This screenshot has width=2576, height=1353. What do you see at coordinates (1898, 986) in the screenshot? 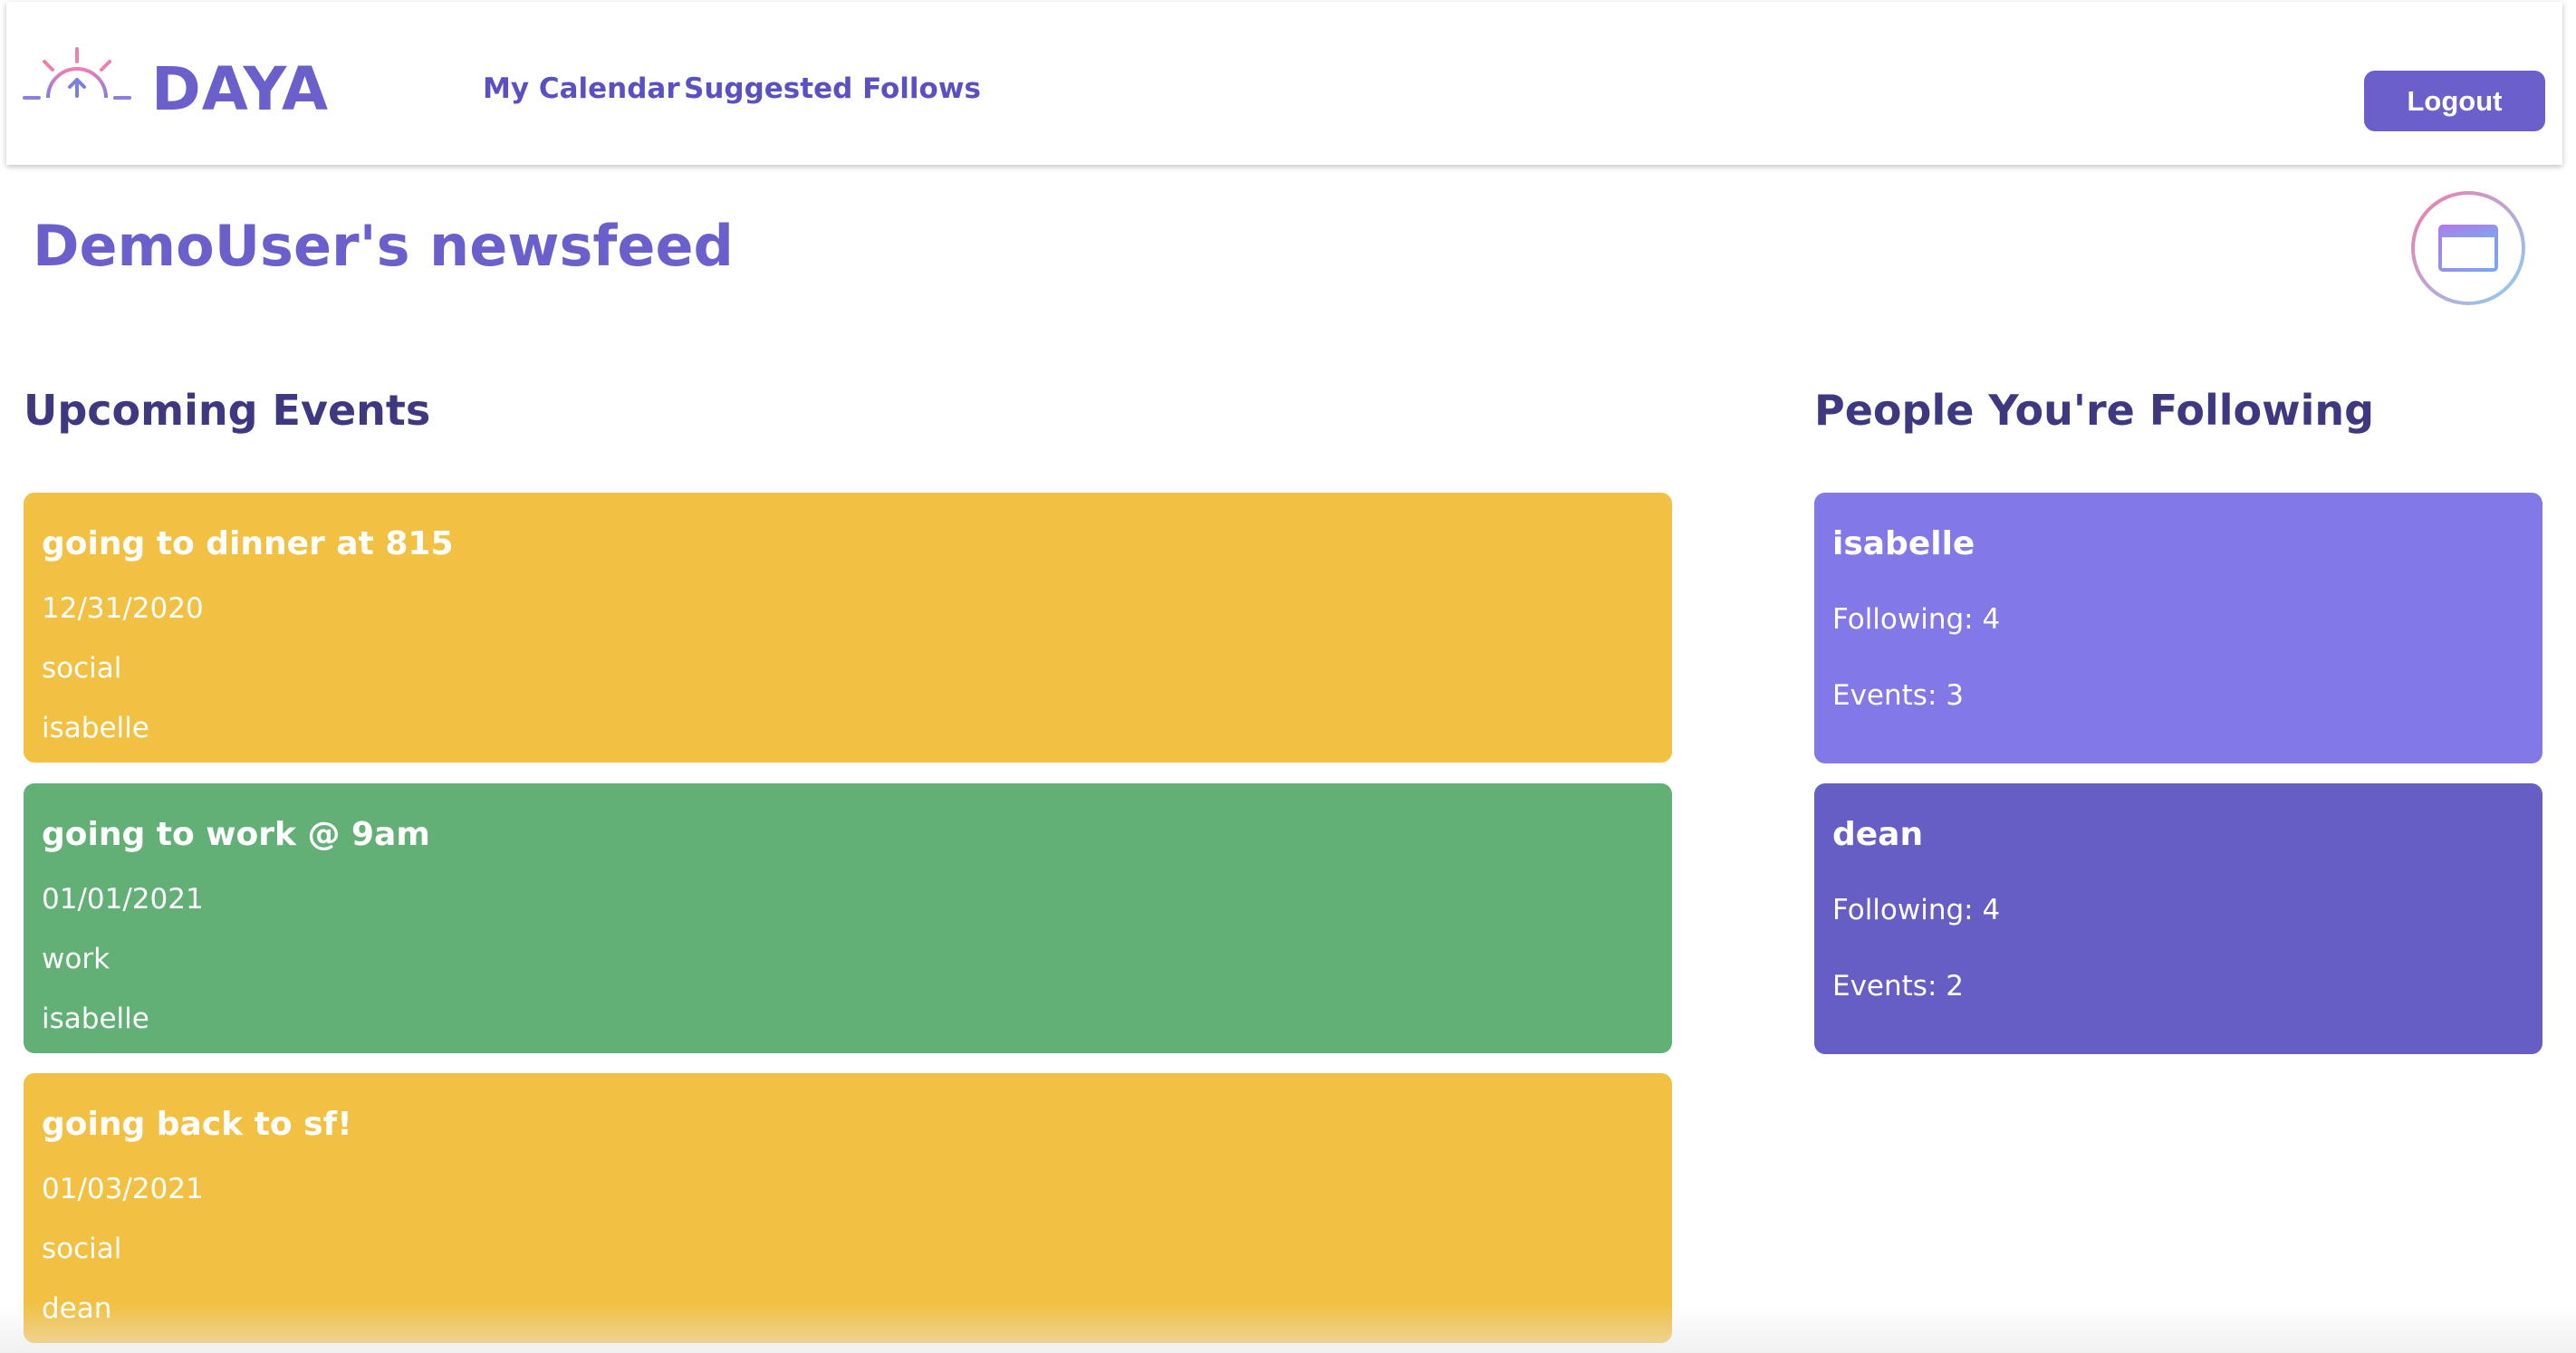
I see `events-count: Events: 2` at bounding box center [1898, 986].